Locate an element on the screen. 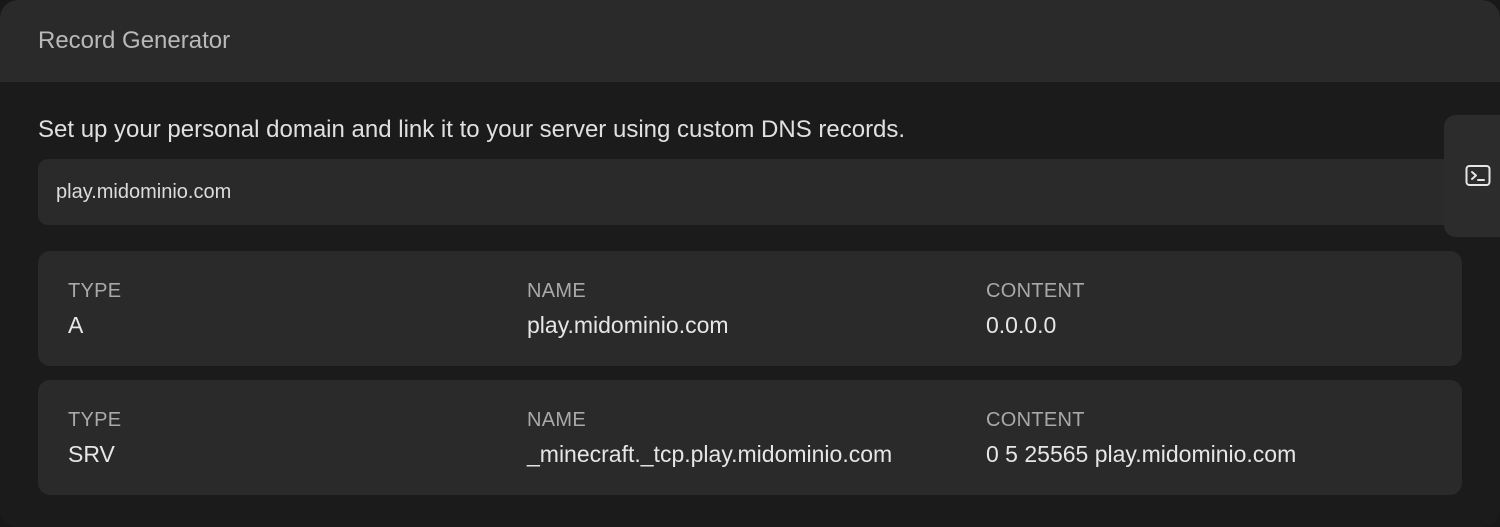 The width and height of the screenshot is (1500, 527). name-value: _minecraft._tcp.play.midominio.com is located at coordinates (709, 454).